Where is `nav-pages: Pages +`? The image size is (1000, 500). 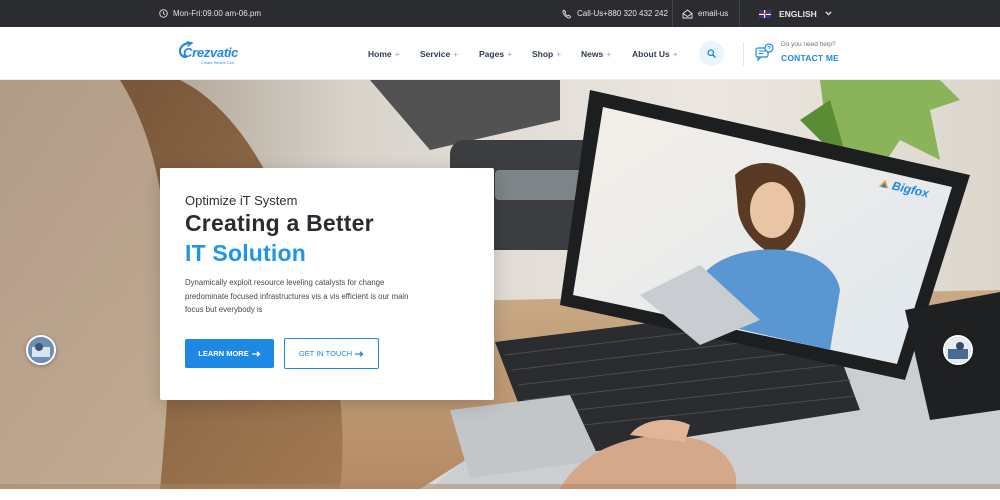
nav-pages: Pages + is located at coordinates (495, 53).